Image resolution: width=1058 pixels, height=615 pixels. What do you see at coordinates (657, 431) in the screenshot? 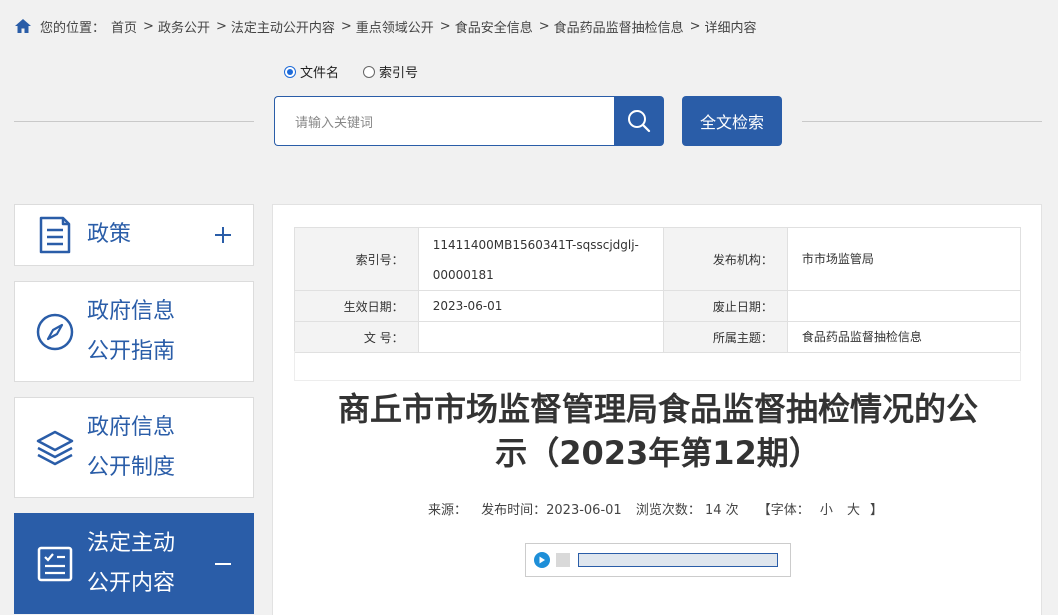
I see `article-title: 商丘市市场监督管理局食品监督抽检情况的公 示（2023年第12期）` at bounding box center [657, 431].